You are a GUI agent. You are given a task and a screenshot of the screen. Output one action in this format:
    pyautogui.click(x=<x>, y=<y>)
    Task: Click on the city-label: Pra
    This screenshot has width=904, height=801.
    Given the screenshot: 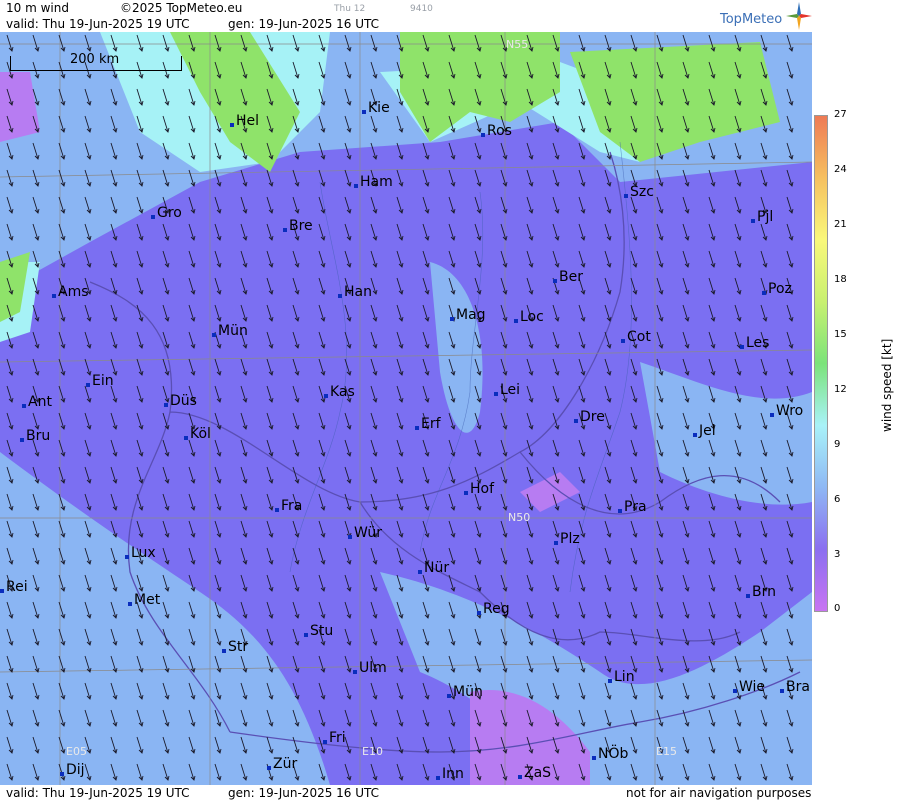 What is the action you would take?
    pyautogui.click(x=632, y=507)
    